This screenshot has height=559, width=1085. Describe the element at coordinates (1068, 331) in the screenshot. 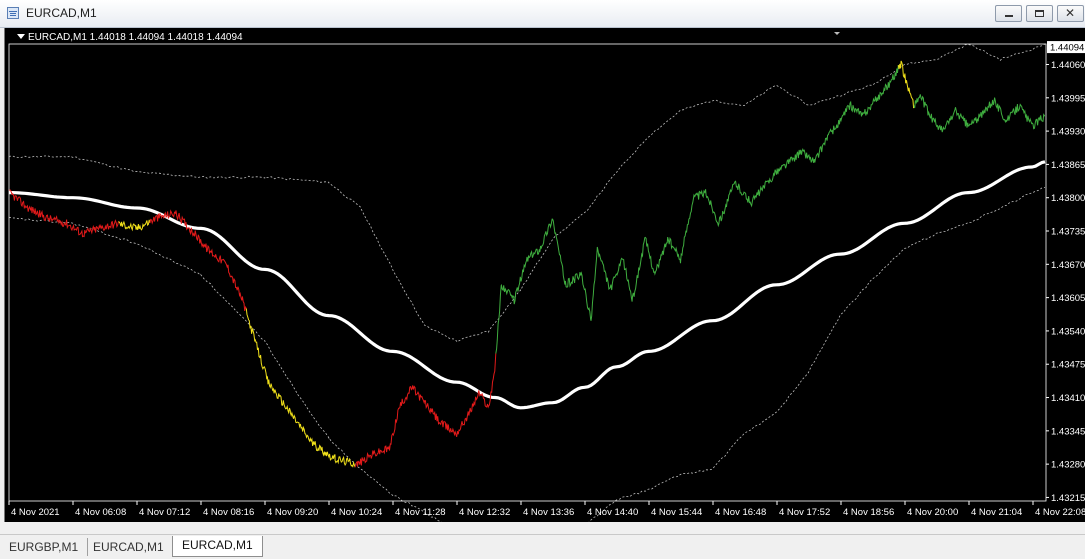

I see `price-tick-label: 1.43540` at that location.